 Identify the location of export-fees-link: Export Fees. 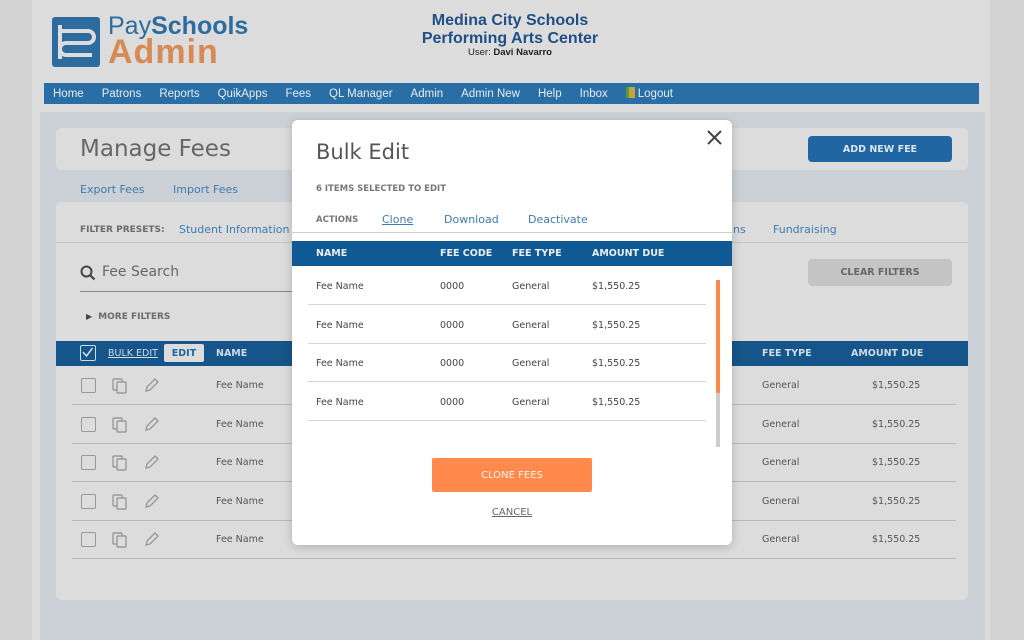
(112, 189).